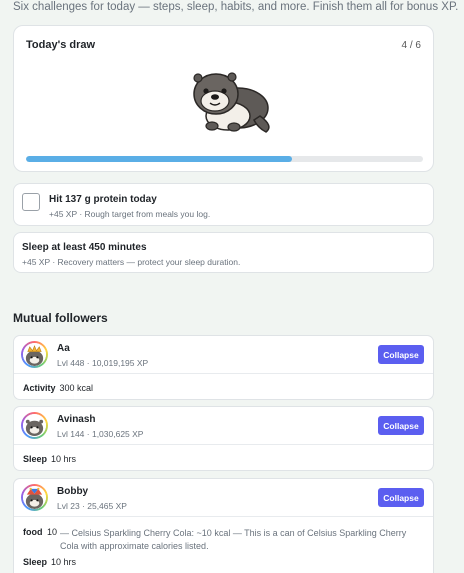  Describe the element at coordinates (84, 247) in the screenshot. I see `challenge-title: Sleep at least 450 minutes` at that location.